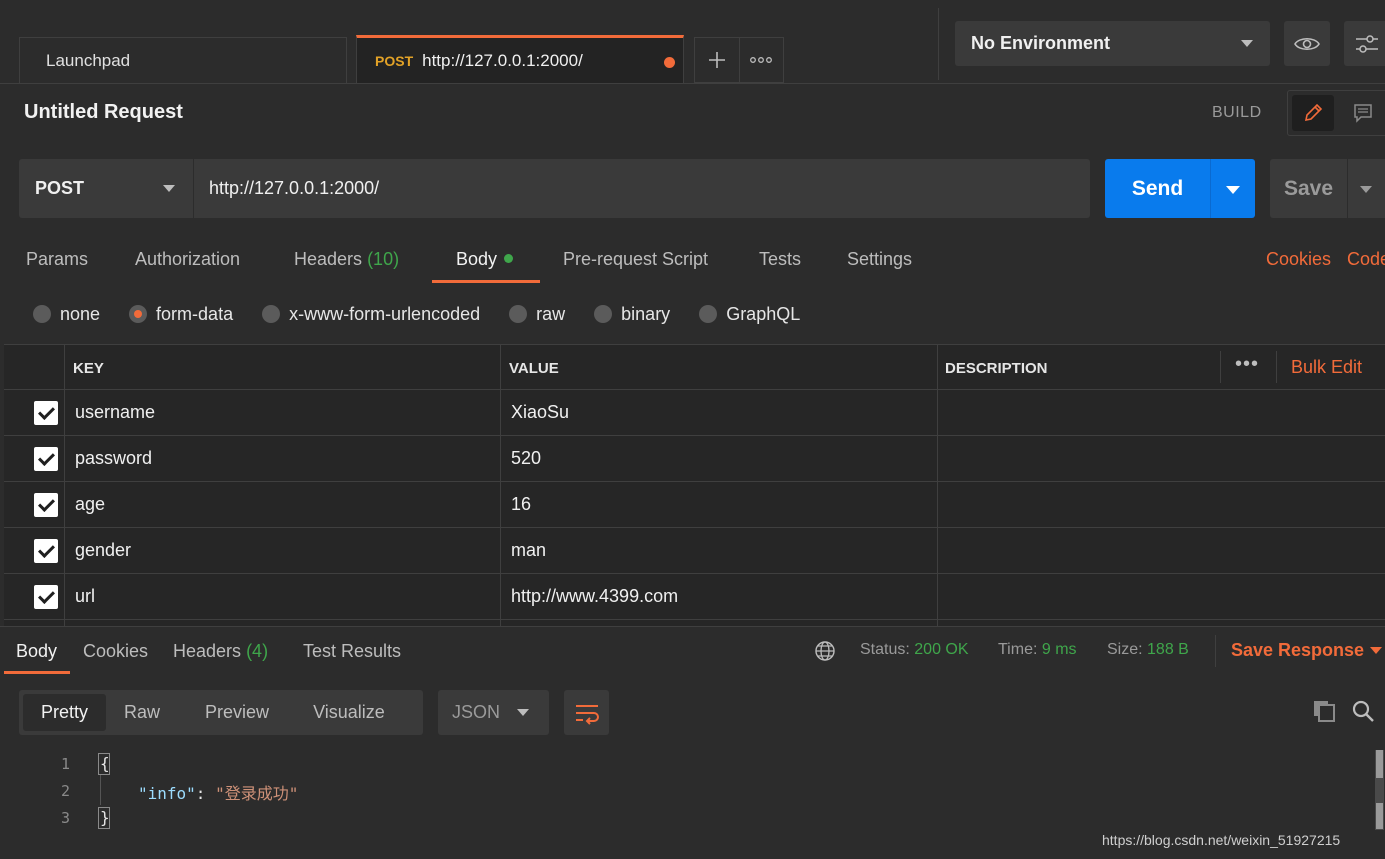  I want to click on row-value: XiaoSu, so click(540, 412).